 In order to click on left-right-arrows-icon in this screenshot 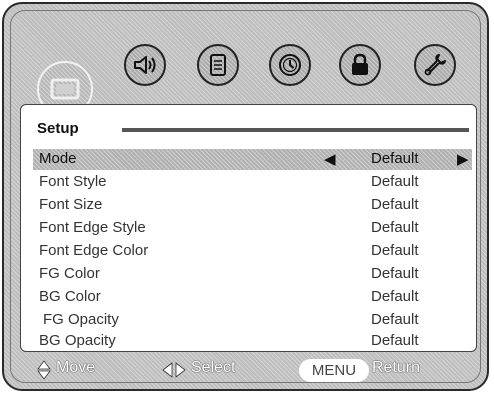, I will do `click(174, 370)`.